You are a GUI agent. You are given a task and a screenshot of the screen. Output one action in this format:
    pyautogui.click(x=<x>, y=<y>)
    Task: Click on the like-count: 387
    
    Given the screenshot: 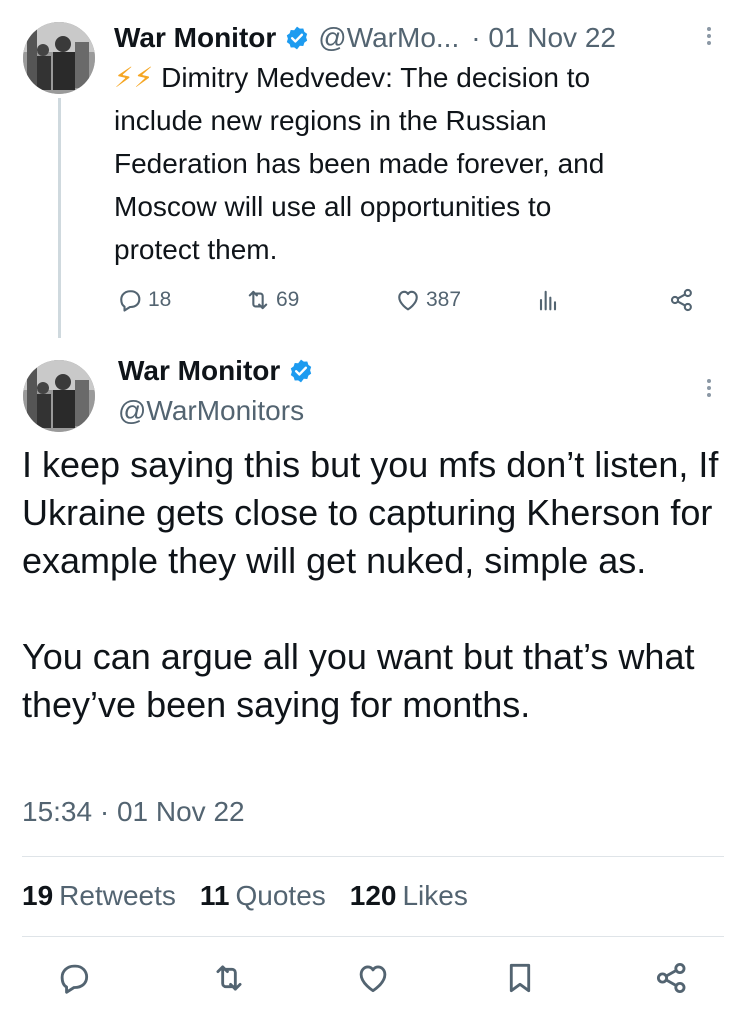 What is the action you would take?
    pyautogui.click(x=444, y=299)
    